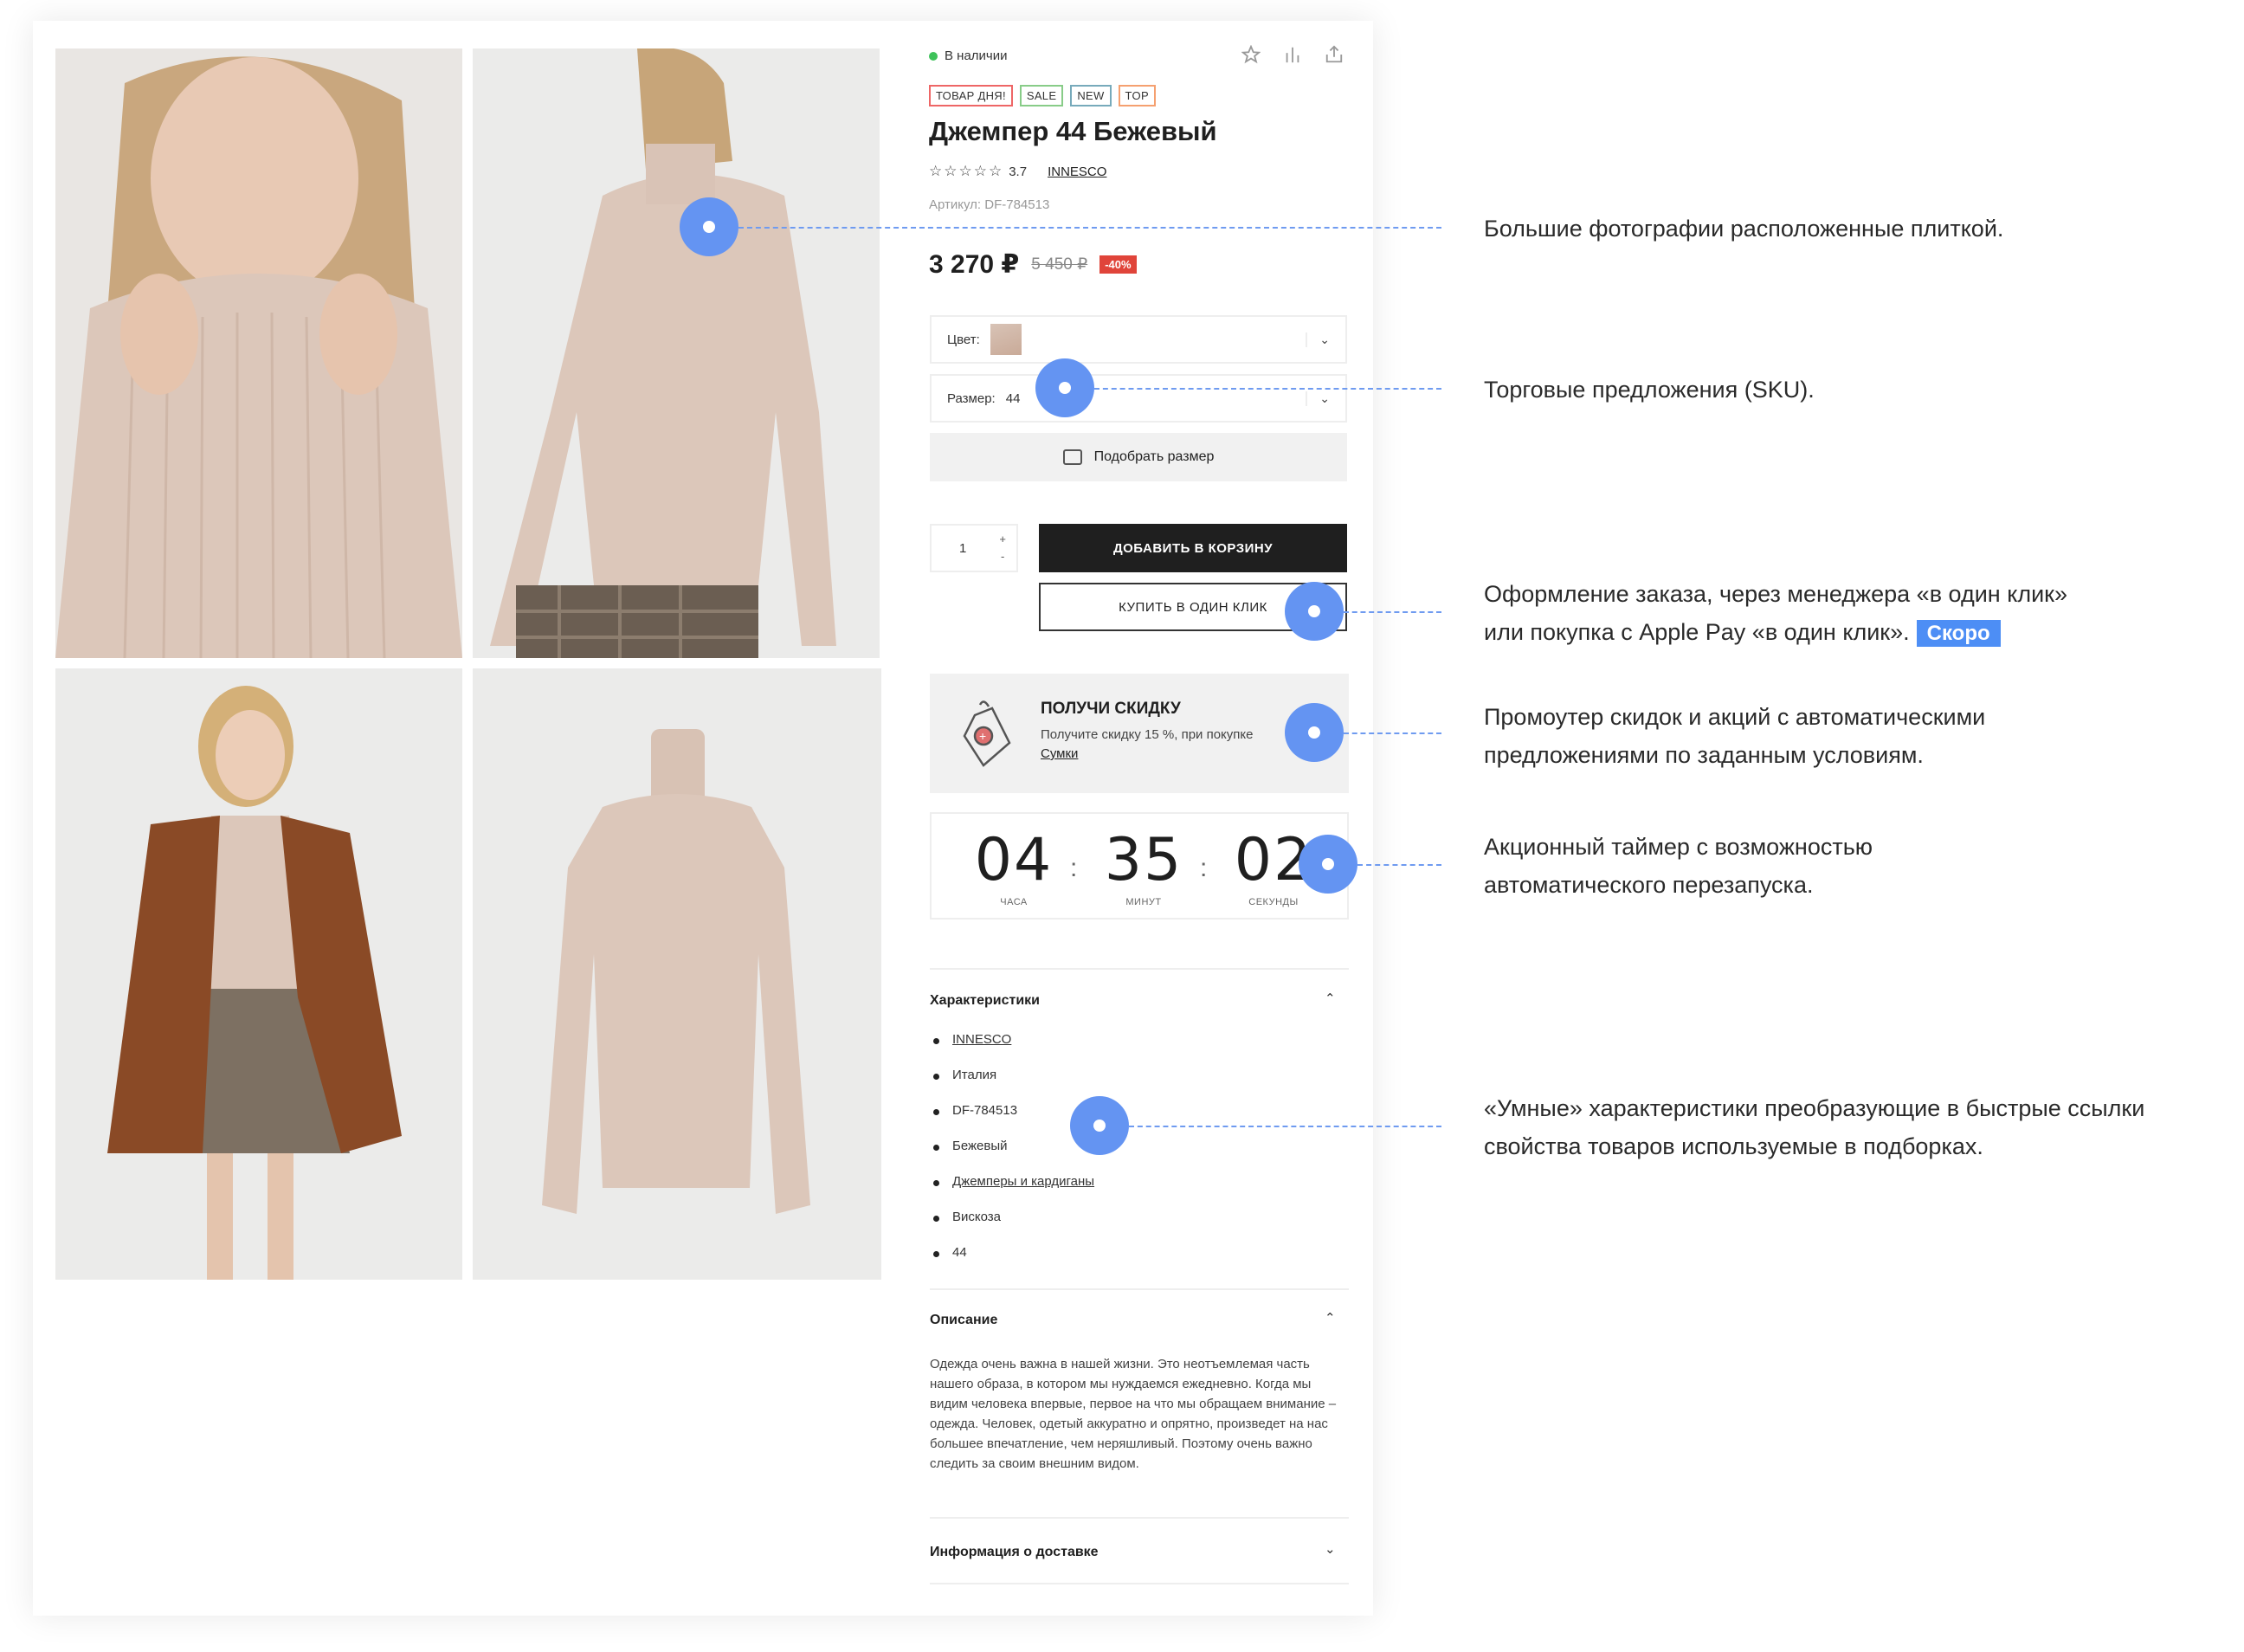 The image size is (2244, 1652). I want to click on brand-link: INNESCO, so click(1077, 172).